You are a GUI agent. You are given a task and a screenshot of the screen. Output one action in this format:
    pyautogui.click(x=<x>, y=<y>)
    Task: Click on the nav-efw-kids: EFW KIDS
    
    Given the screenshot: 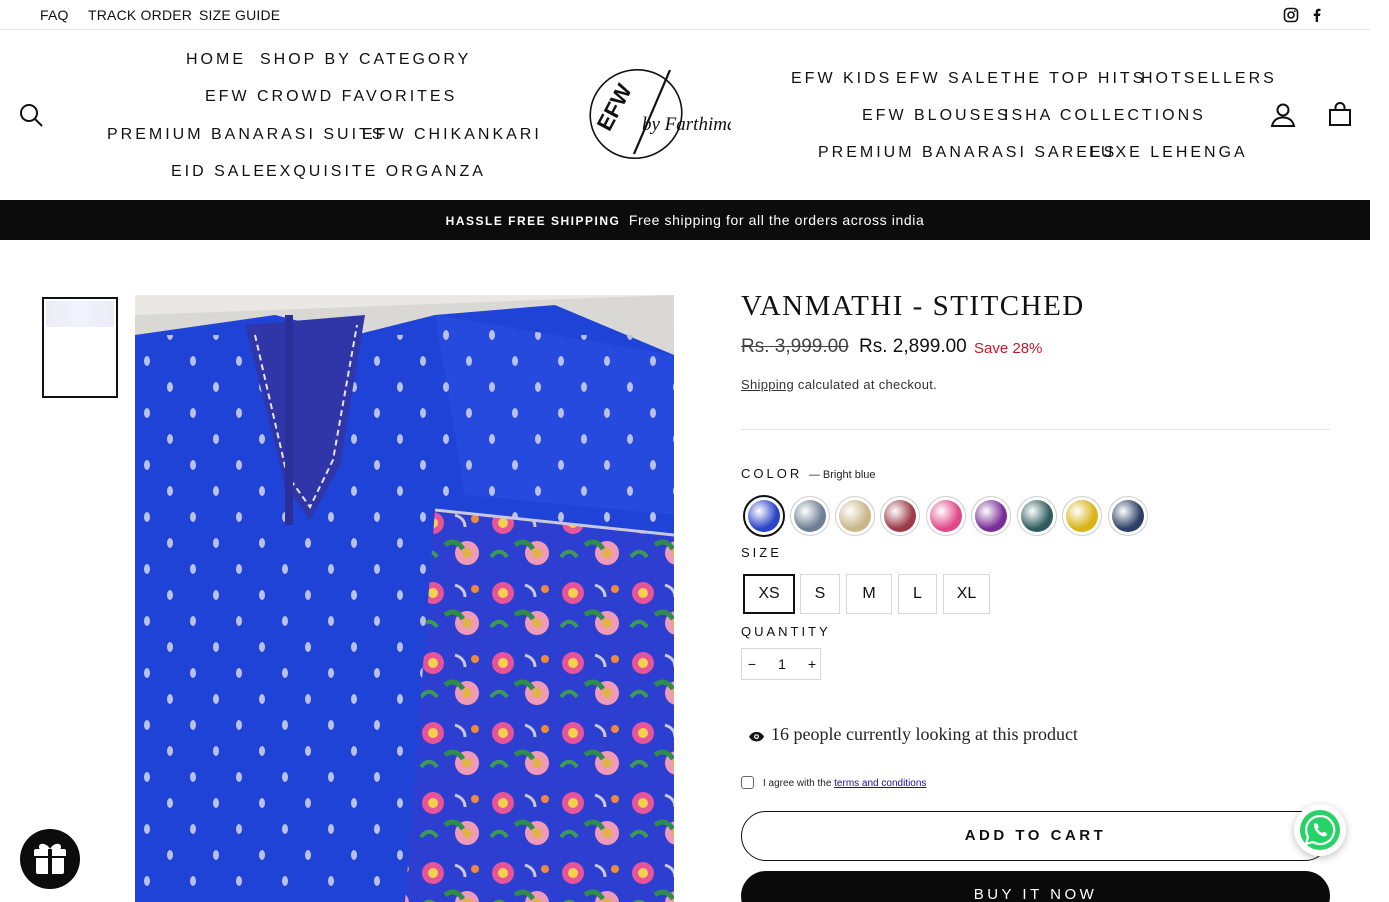 What is the action you would take?
    pyautogui.click(x=841, y=79)
    